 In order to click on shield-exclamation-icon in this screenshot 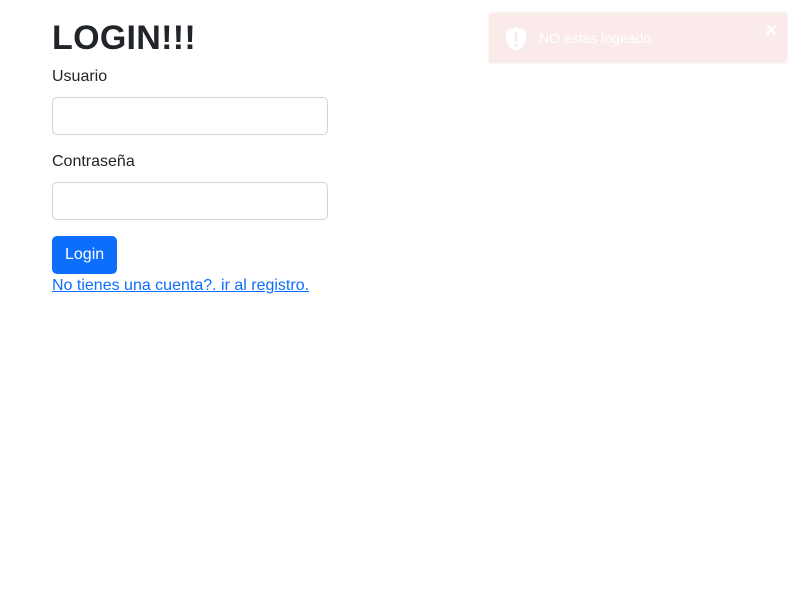, I will do `click(516, 39)`.